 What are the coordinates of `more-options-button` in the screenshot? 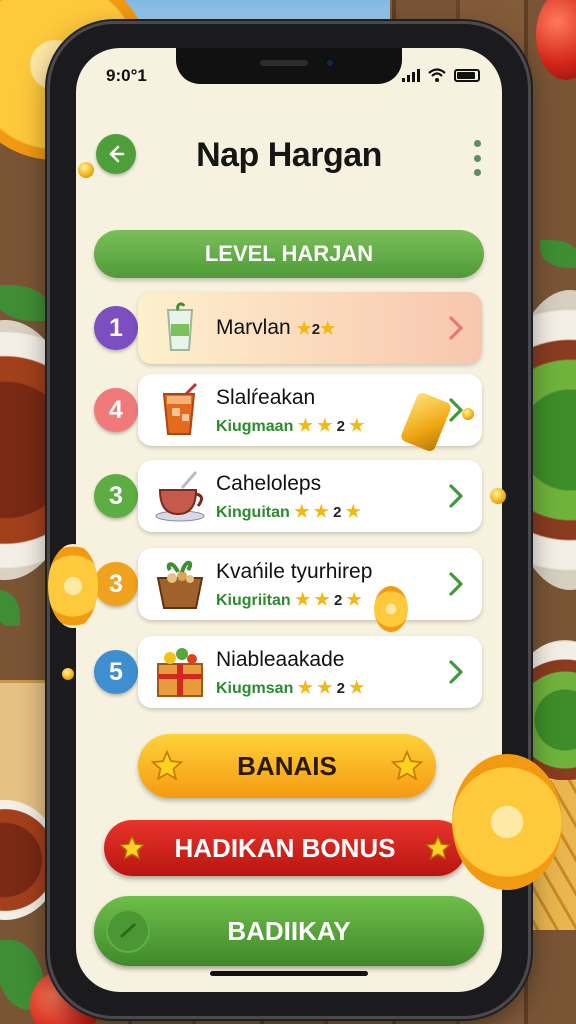 It's located at (477, 158).